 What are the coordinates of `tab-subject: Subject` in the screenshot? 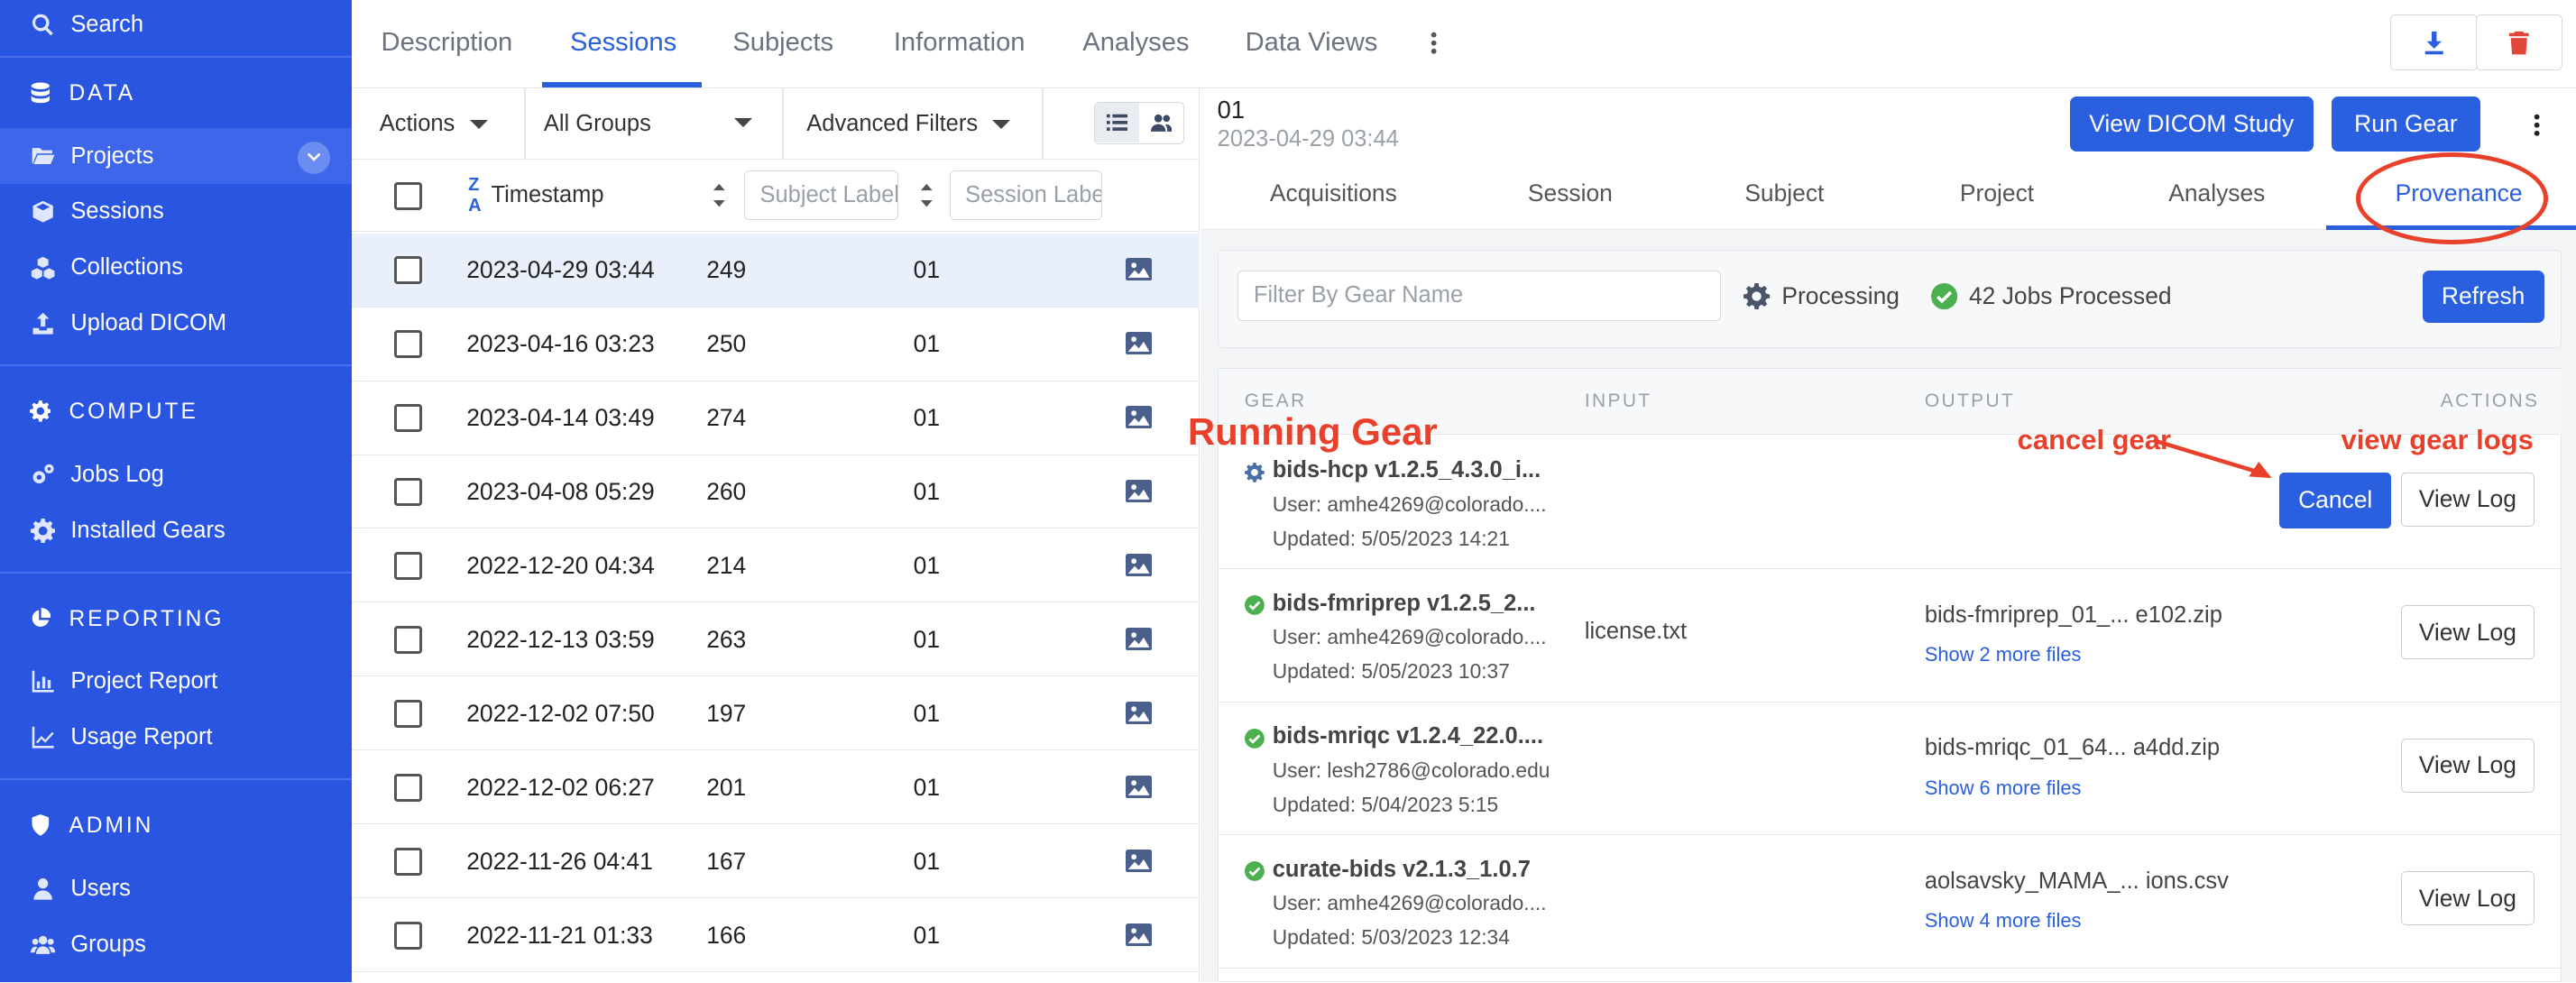 It's located at (1784, 194).